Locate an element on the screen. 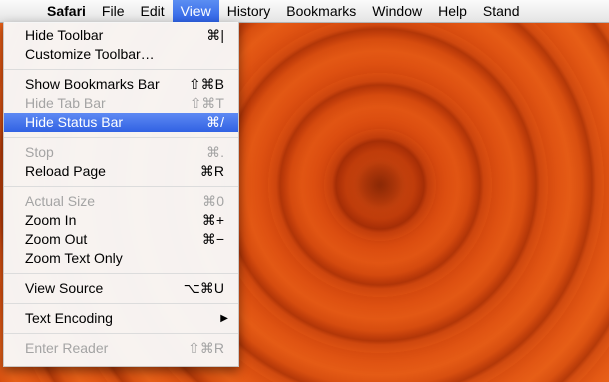 Image resolution: width=609 pixels, height=382 pixels. menu-item-label: Reload Page is located at coordinates (65, 171).